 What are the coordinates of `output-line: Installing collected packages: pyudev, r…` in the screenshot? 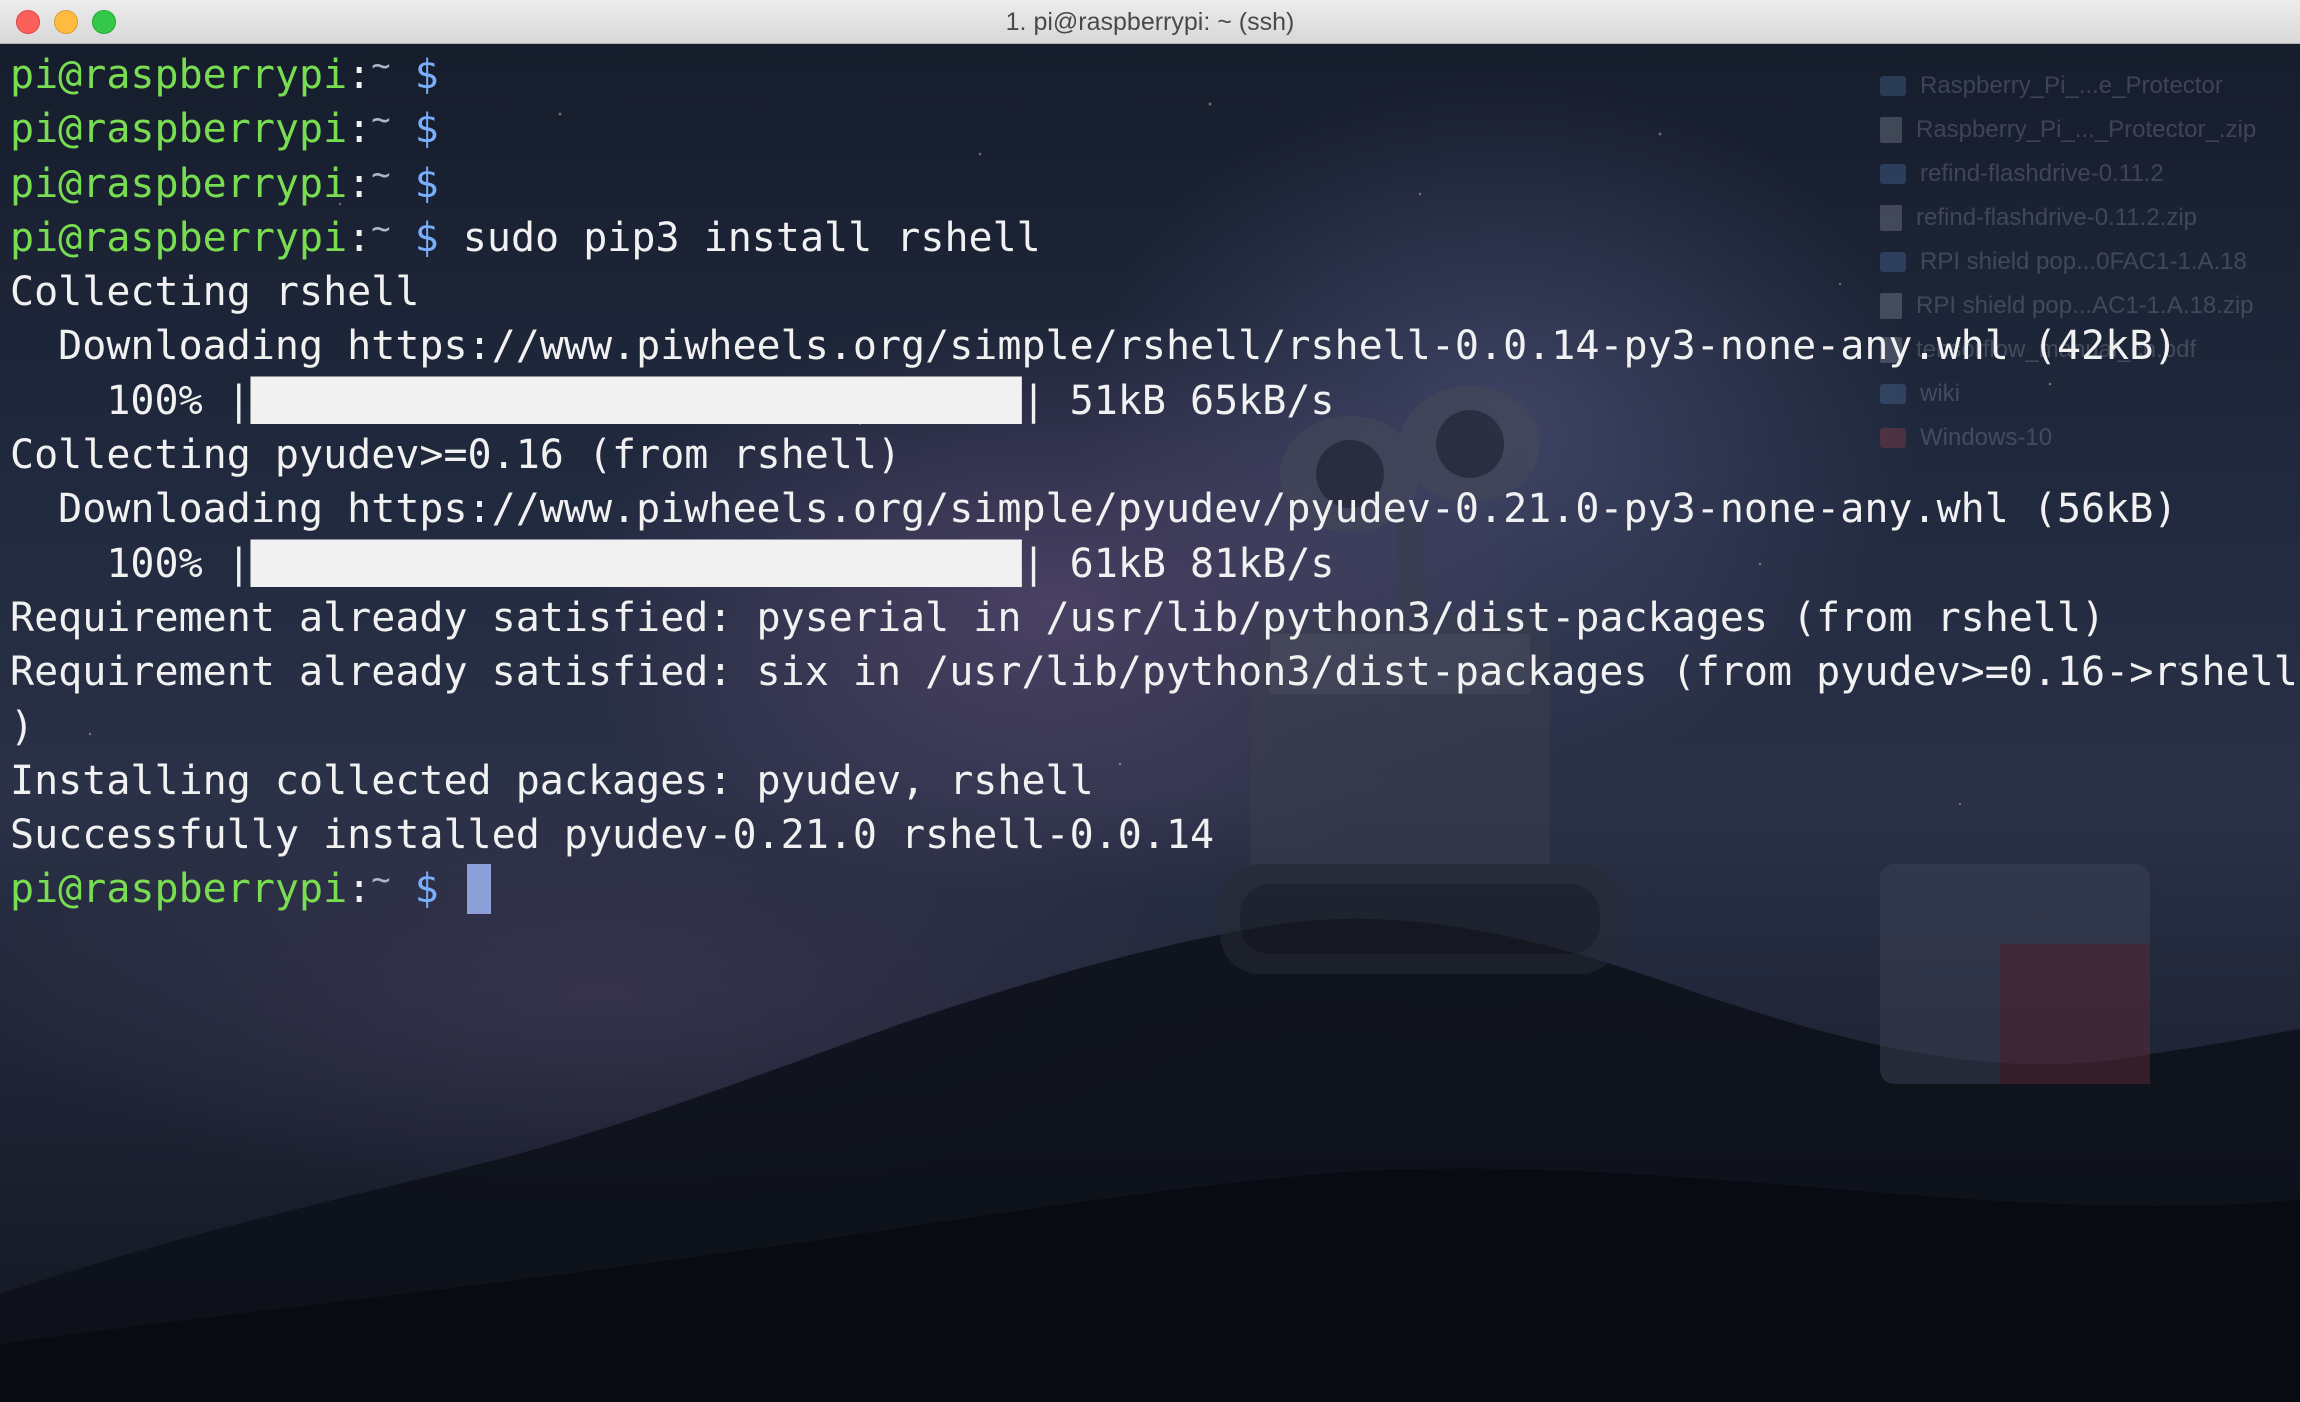 It's located at (1155, 781).